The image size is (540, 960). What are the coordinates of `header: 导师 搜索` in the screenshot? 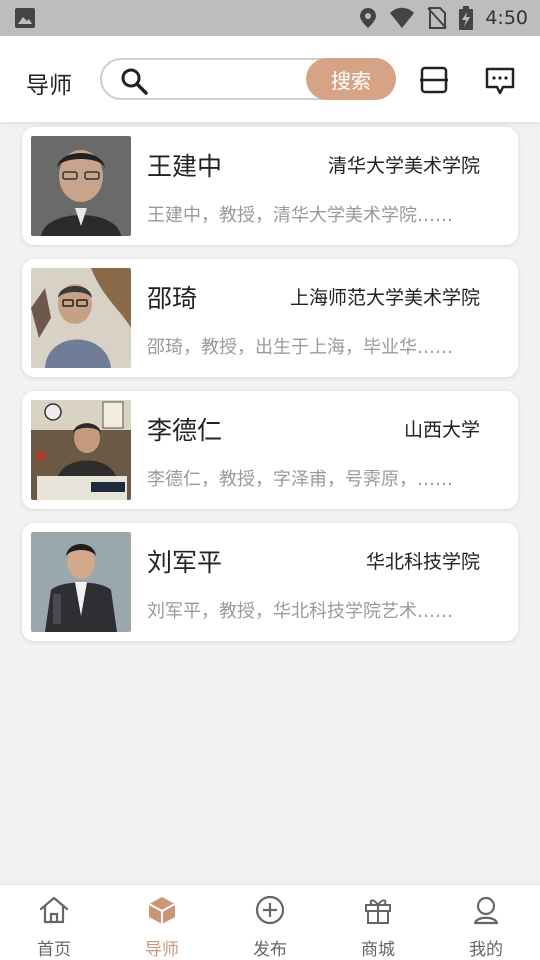 It's located at (270, 79).